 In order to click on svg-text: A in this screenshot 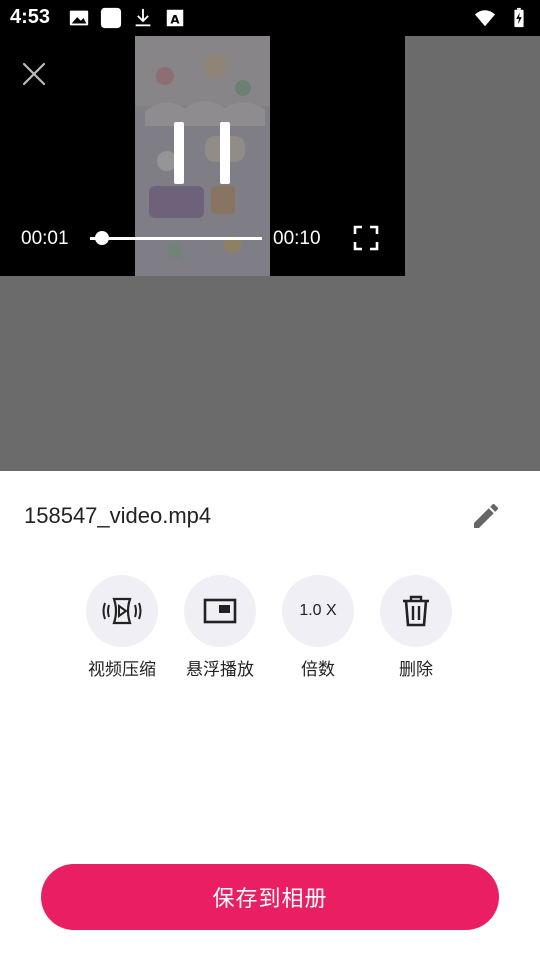, I will do `click(175, 20)`.